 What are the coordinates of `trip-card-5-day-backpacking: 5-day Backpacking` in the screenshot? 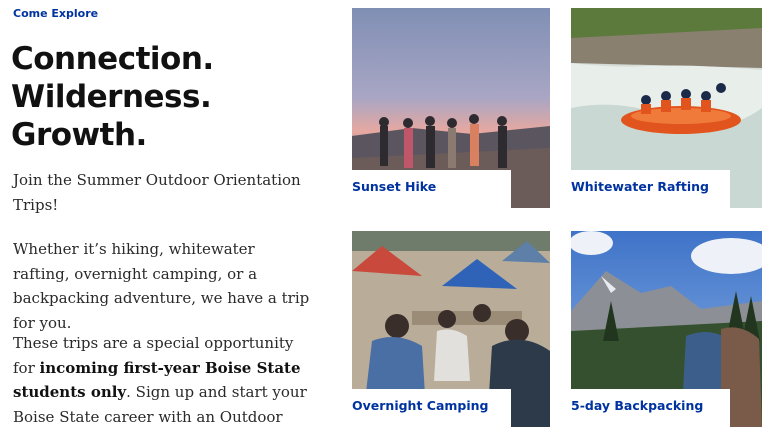 It's located at (666, 329).